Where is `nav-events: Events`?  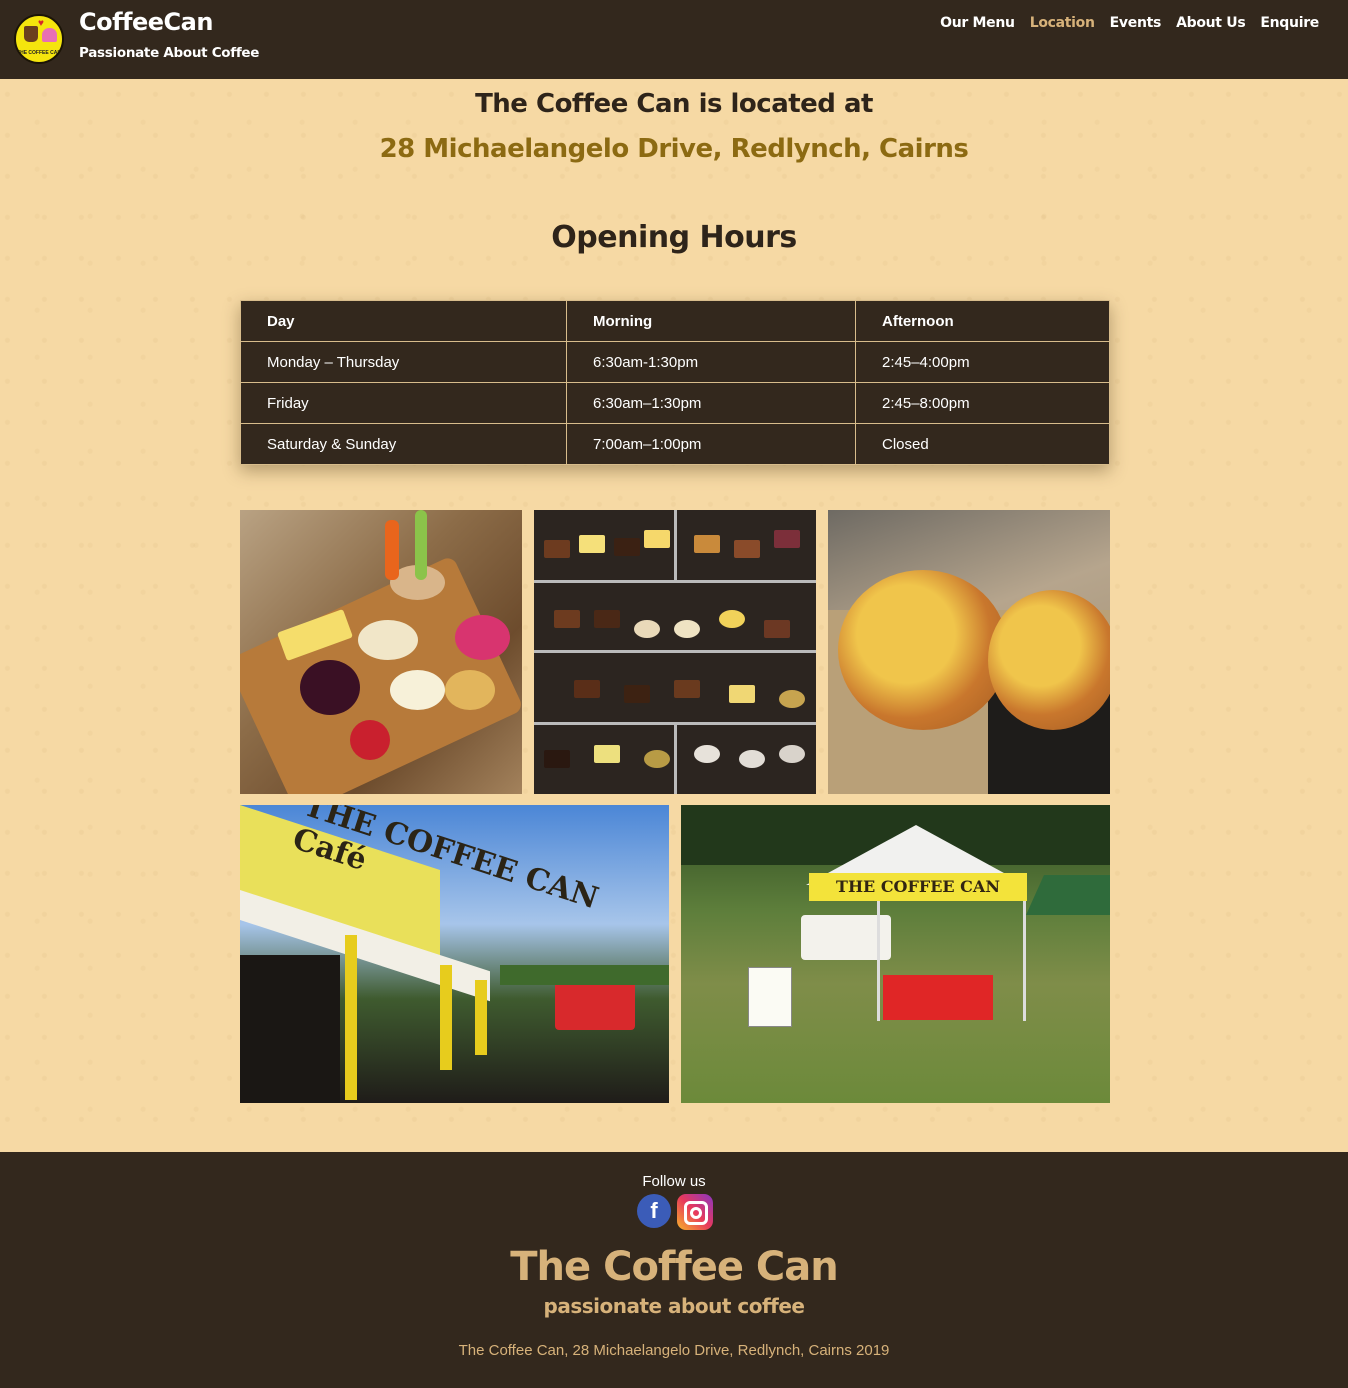
nav-events: Events is located at coordinates (1136, 23).